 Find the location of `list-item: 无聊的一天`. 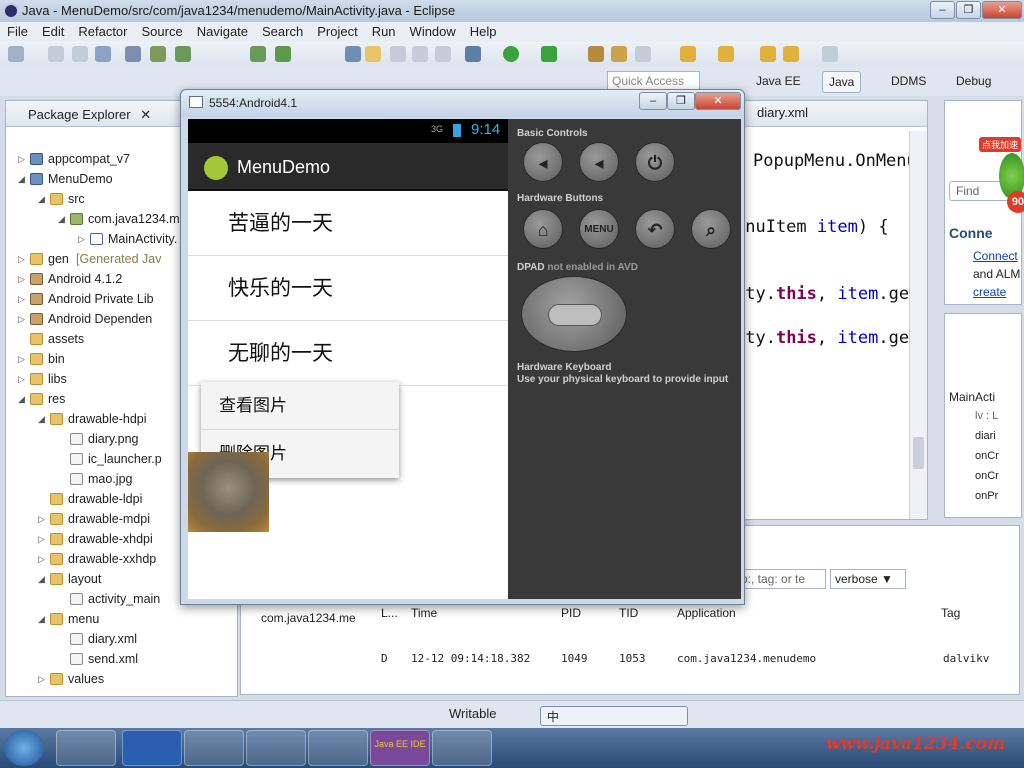

list-item: 无聊的一天 is located at coordinates (348, 353).